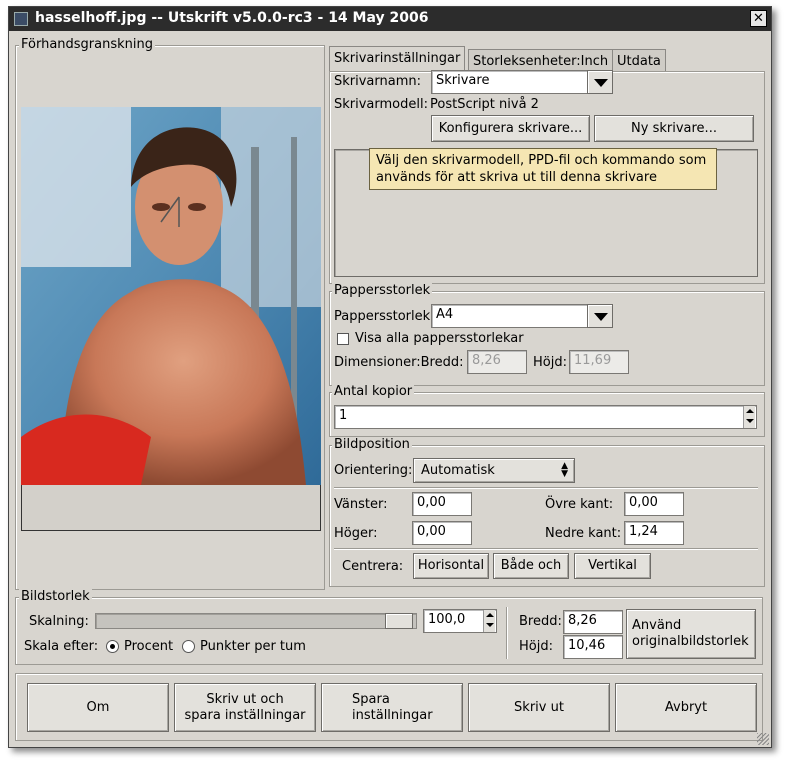  What do you see at coordinates (612, 566) in the screenshot?
I see `center-vertical-button: Vertikal` at bounding box center [612, 566].